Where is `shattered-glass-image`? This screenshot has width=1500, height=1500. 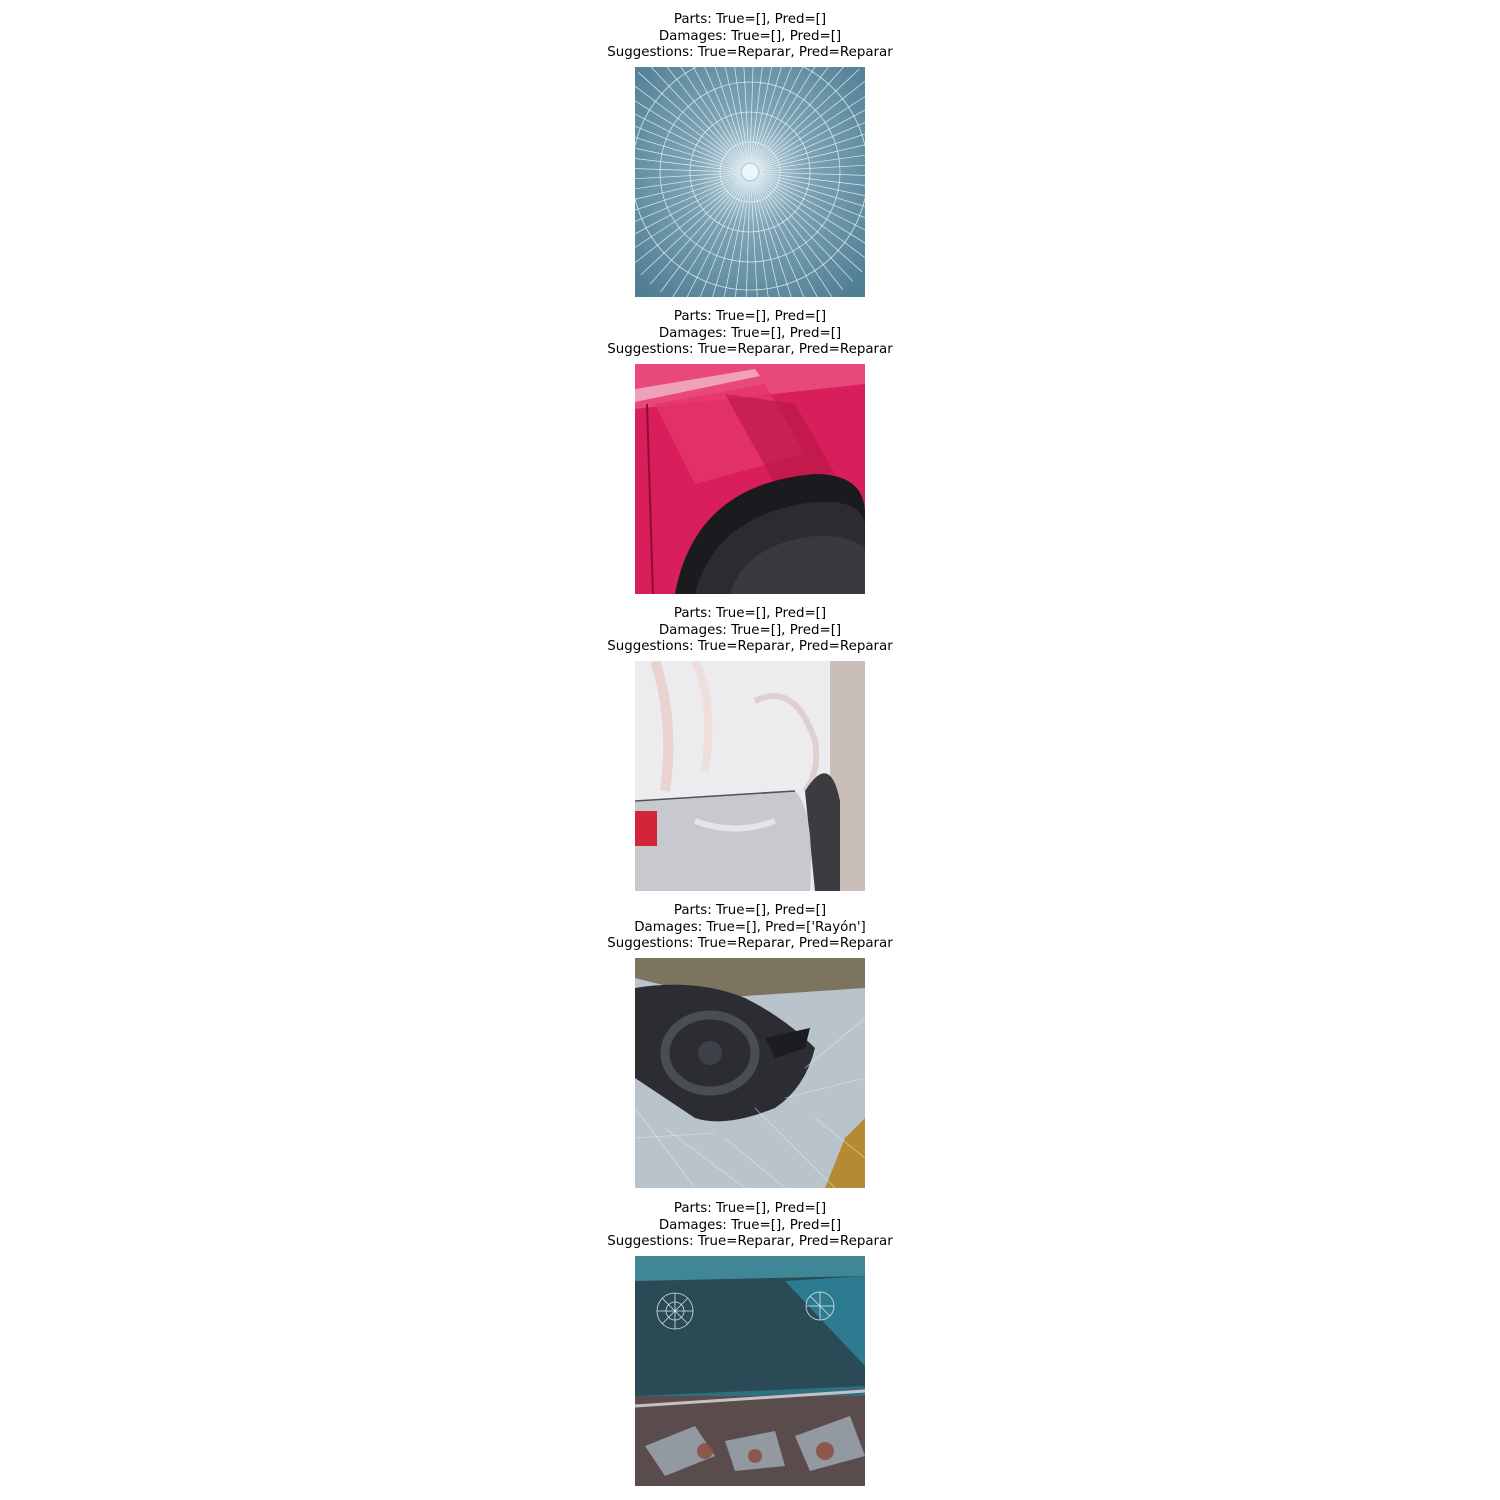 shattered-glass-image is located at coordinates (750, 182).